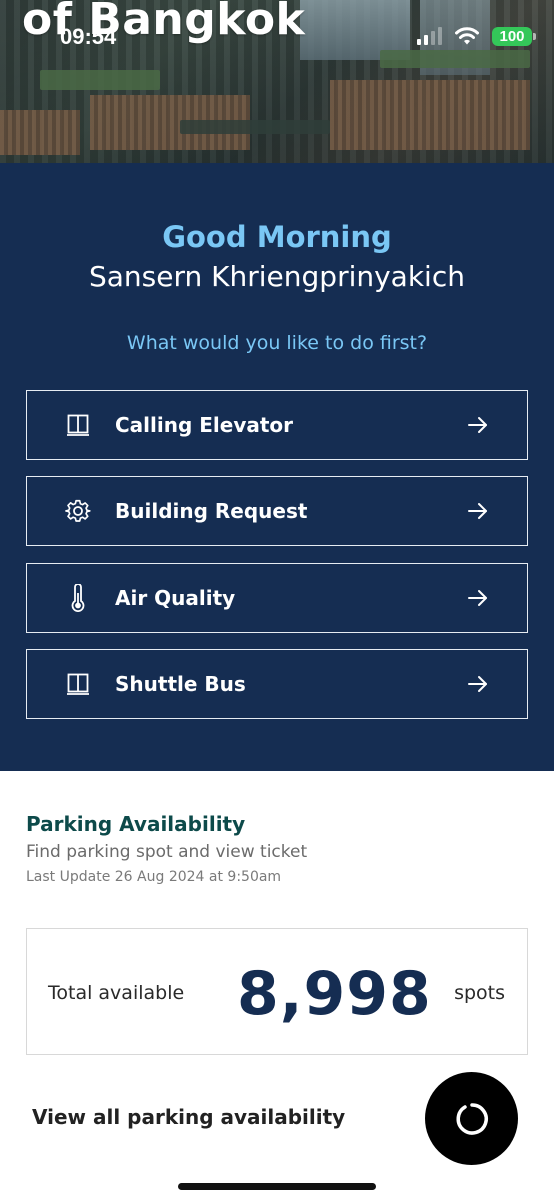  What do you see at coordinates (429, 36) in the screenshot?
I see `cellular-signal-icon` at bounding box center [429, 36].